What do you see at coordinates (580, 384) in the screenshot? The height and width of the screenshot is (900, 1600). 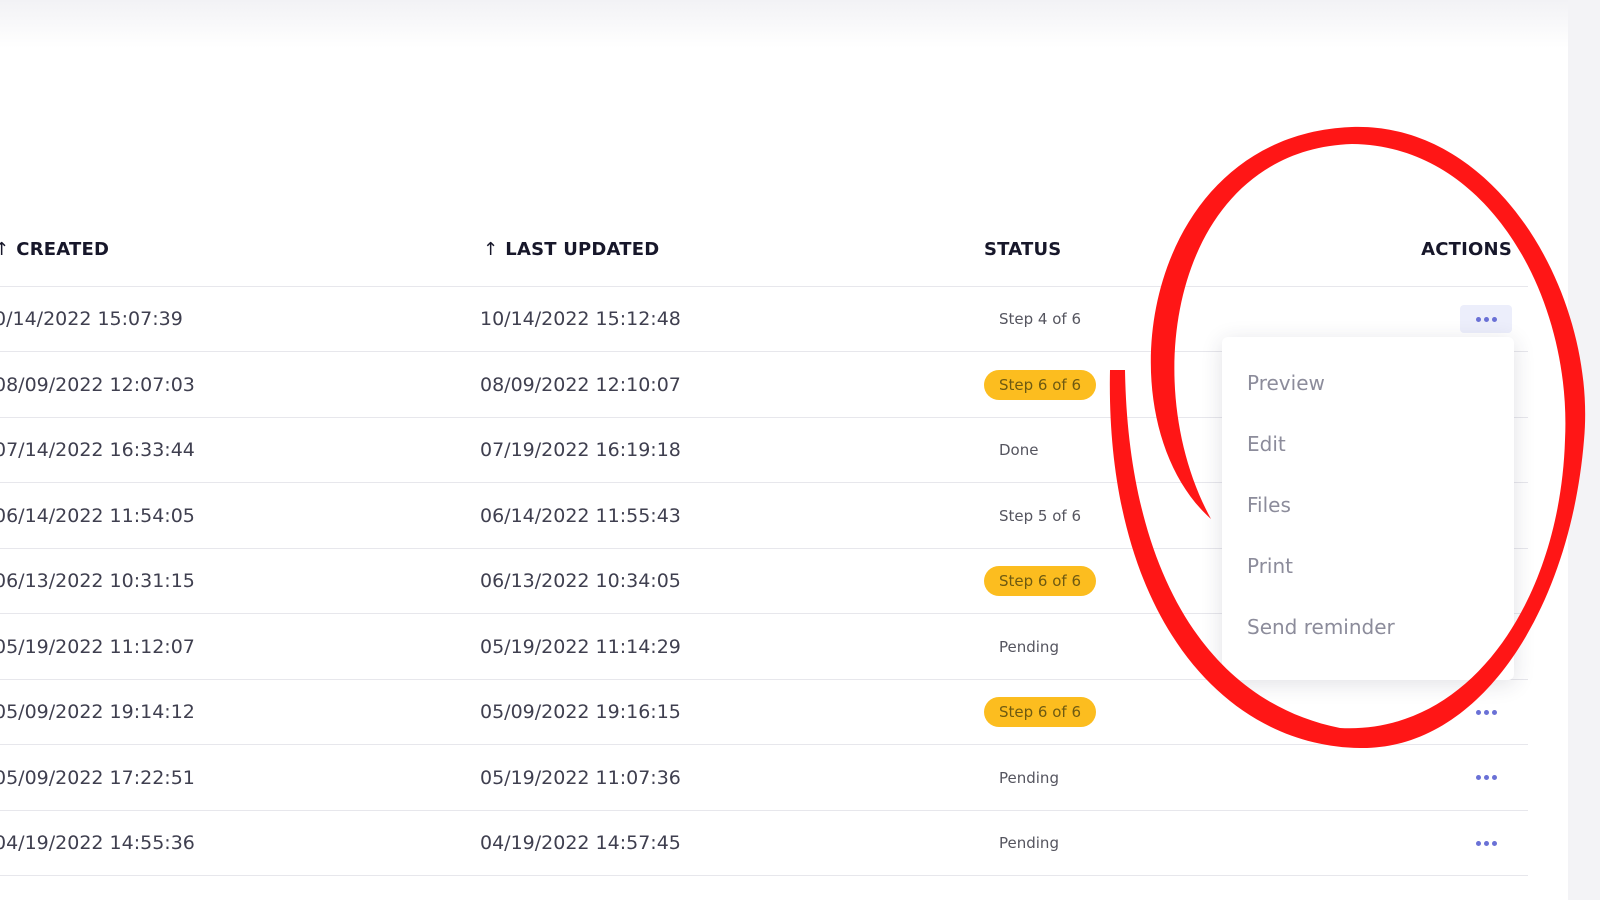 I see `cell-last-updated: 08/09/2022 12:10:07` at bounding box center [580, 384].